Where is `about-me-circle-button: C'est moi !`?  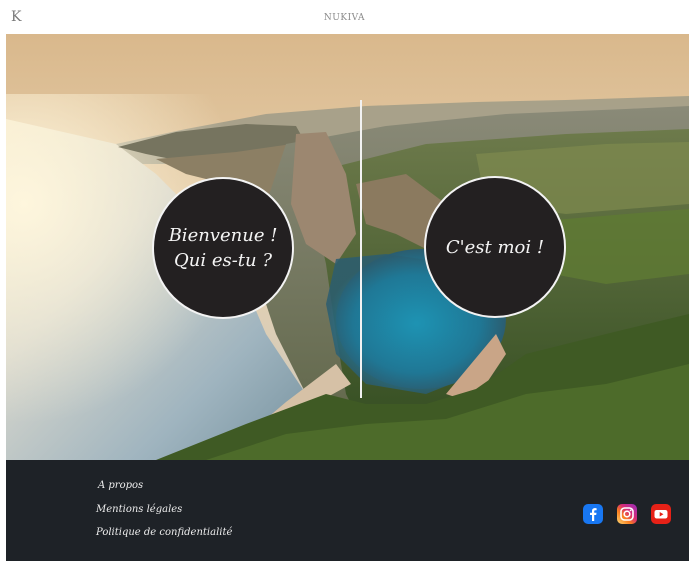
about-me-circle-button: C'est moi ! is located at coordinates (495, 247).